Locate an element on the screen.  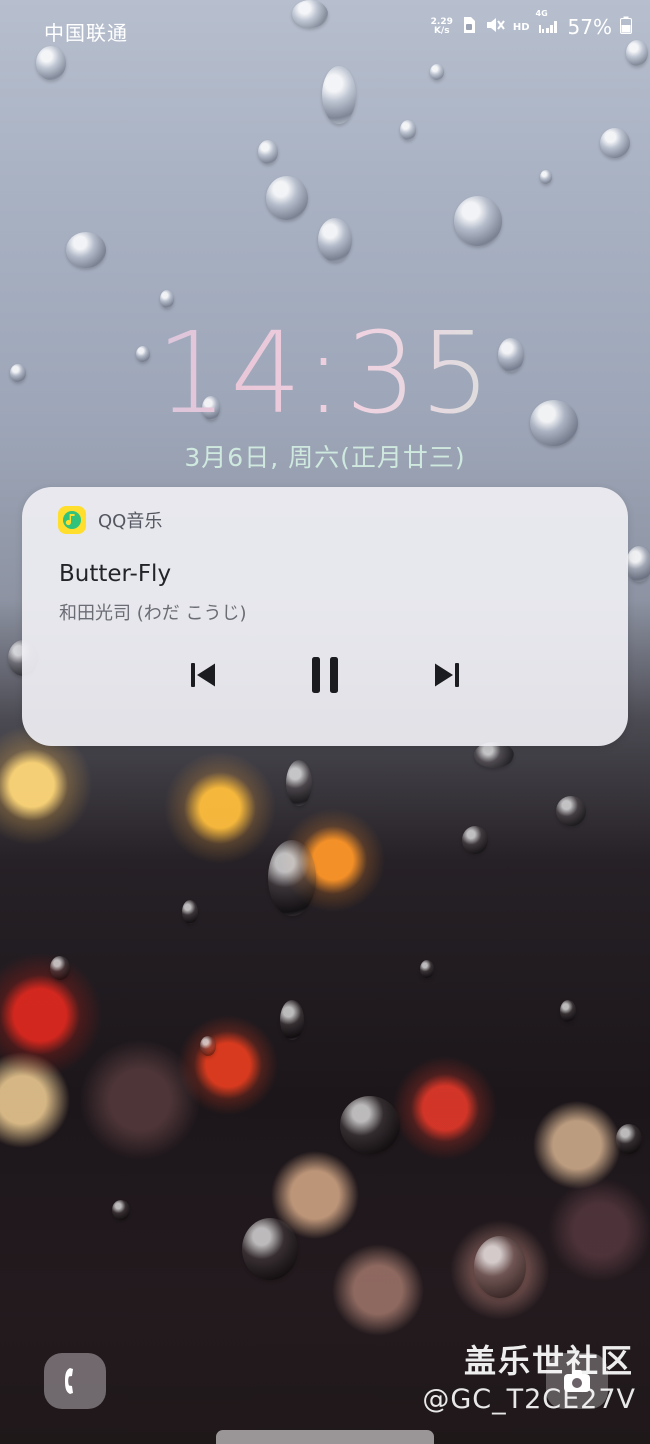
previous-button is located at coordinates (203, 675).